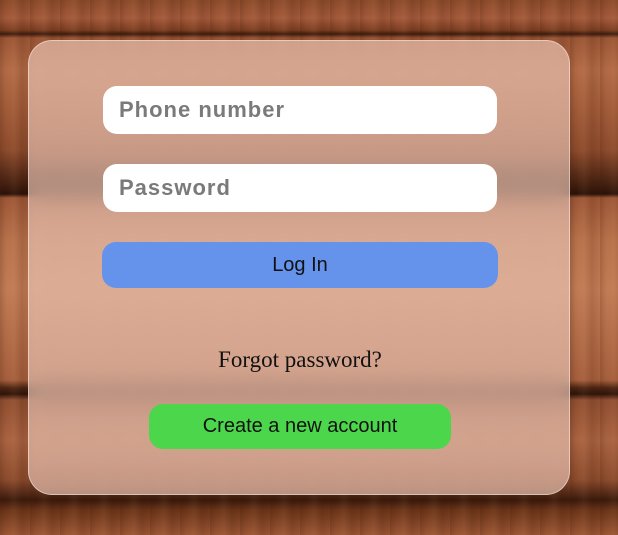 Image resolution: width=618 pixels, height=535 pixels. I want to click on phone-number-input, so click(300, 110).